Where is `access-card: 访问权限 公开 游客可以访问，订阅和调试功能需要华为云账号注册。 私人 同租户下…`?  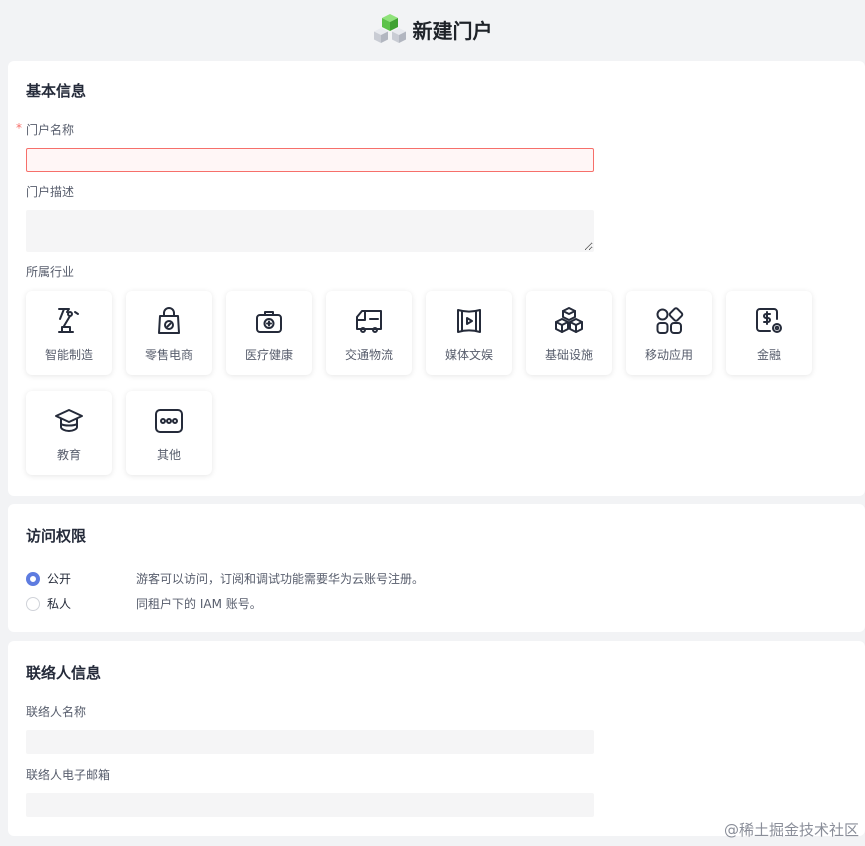 access-card: 访问权限 公开 游客可以访问，订阅和调试功能需要华为云账号注册。 私人 同租户下… is located at coordinates (436, 568).